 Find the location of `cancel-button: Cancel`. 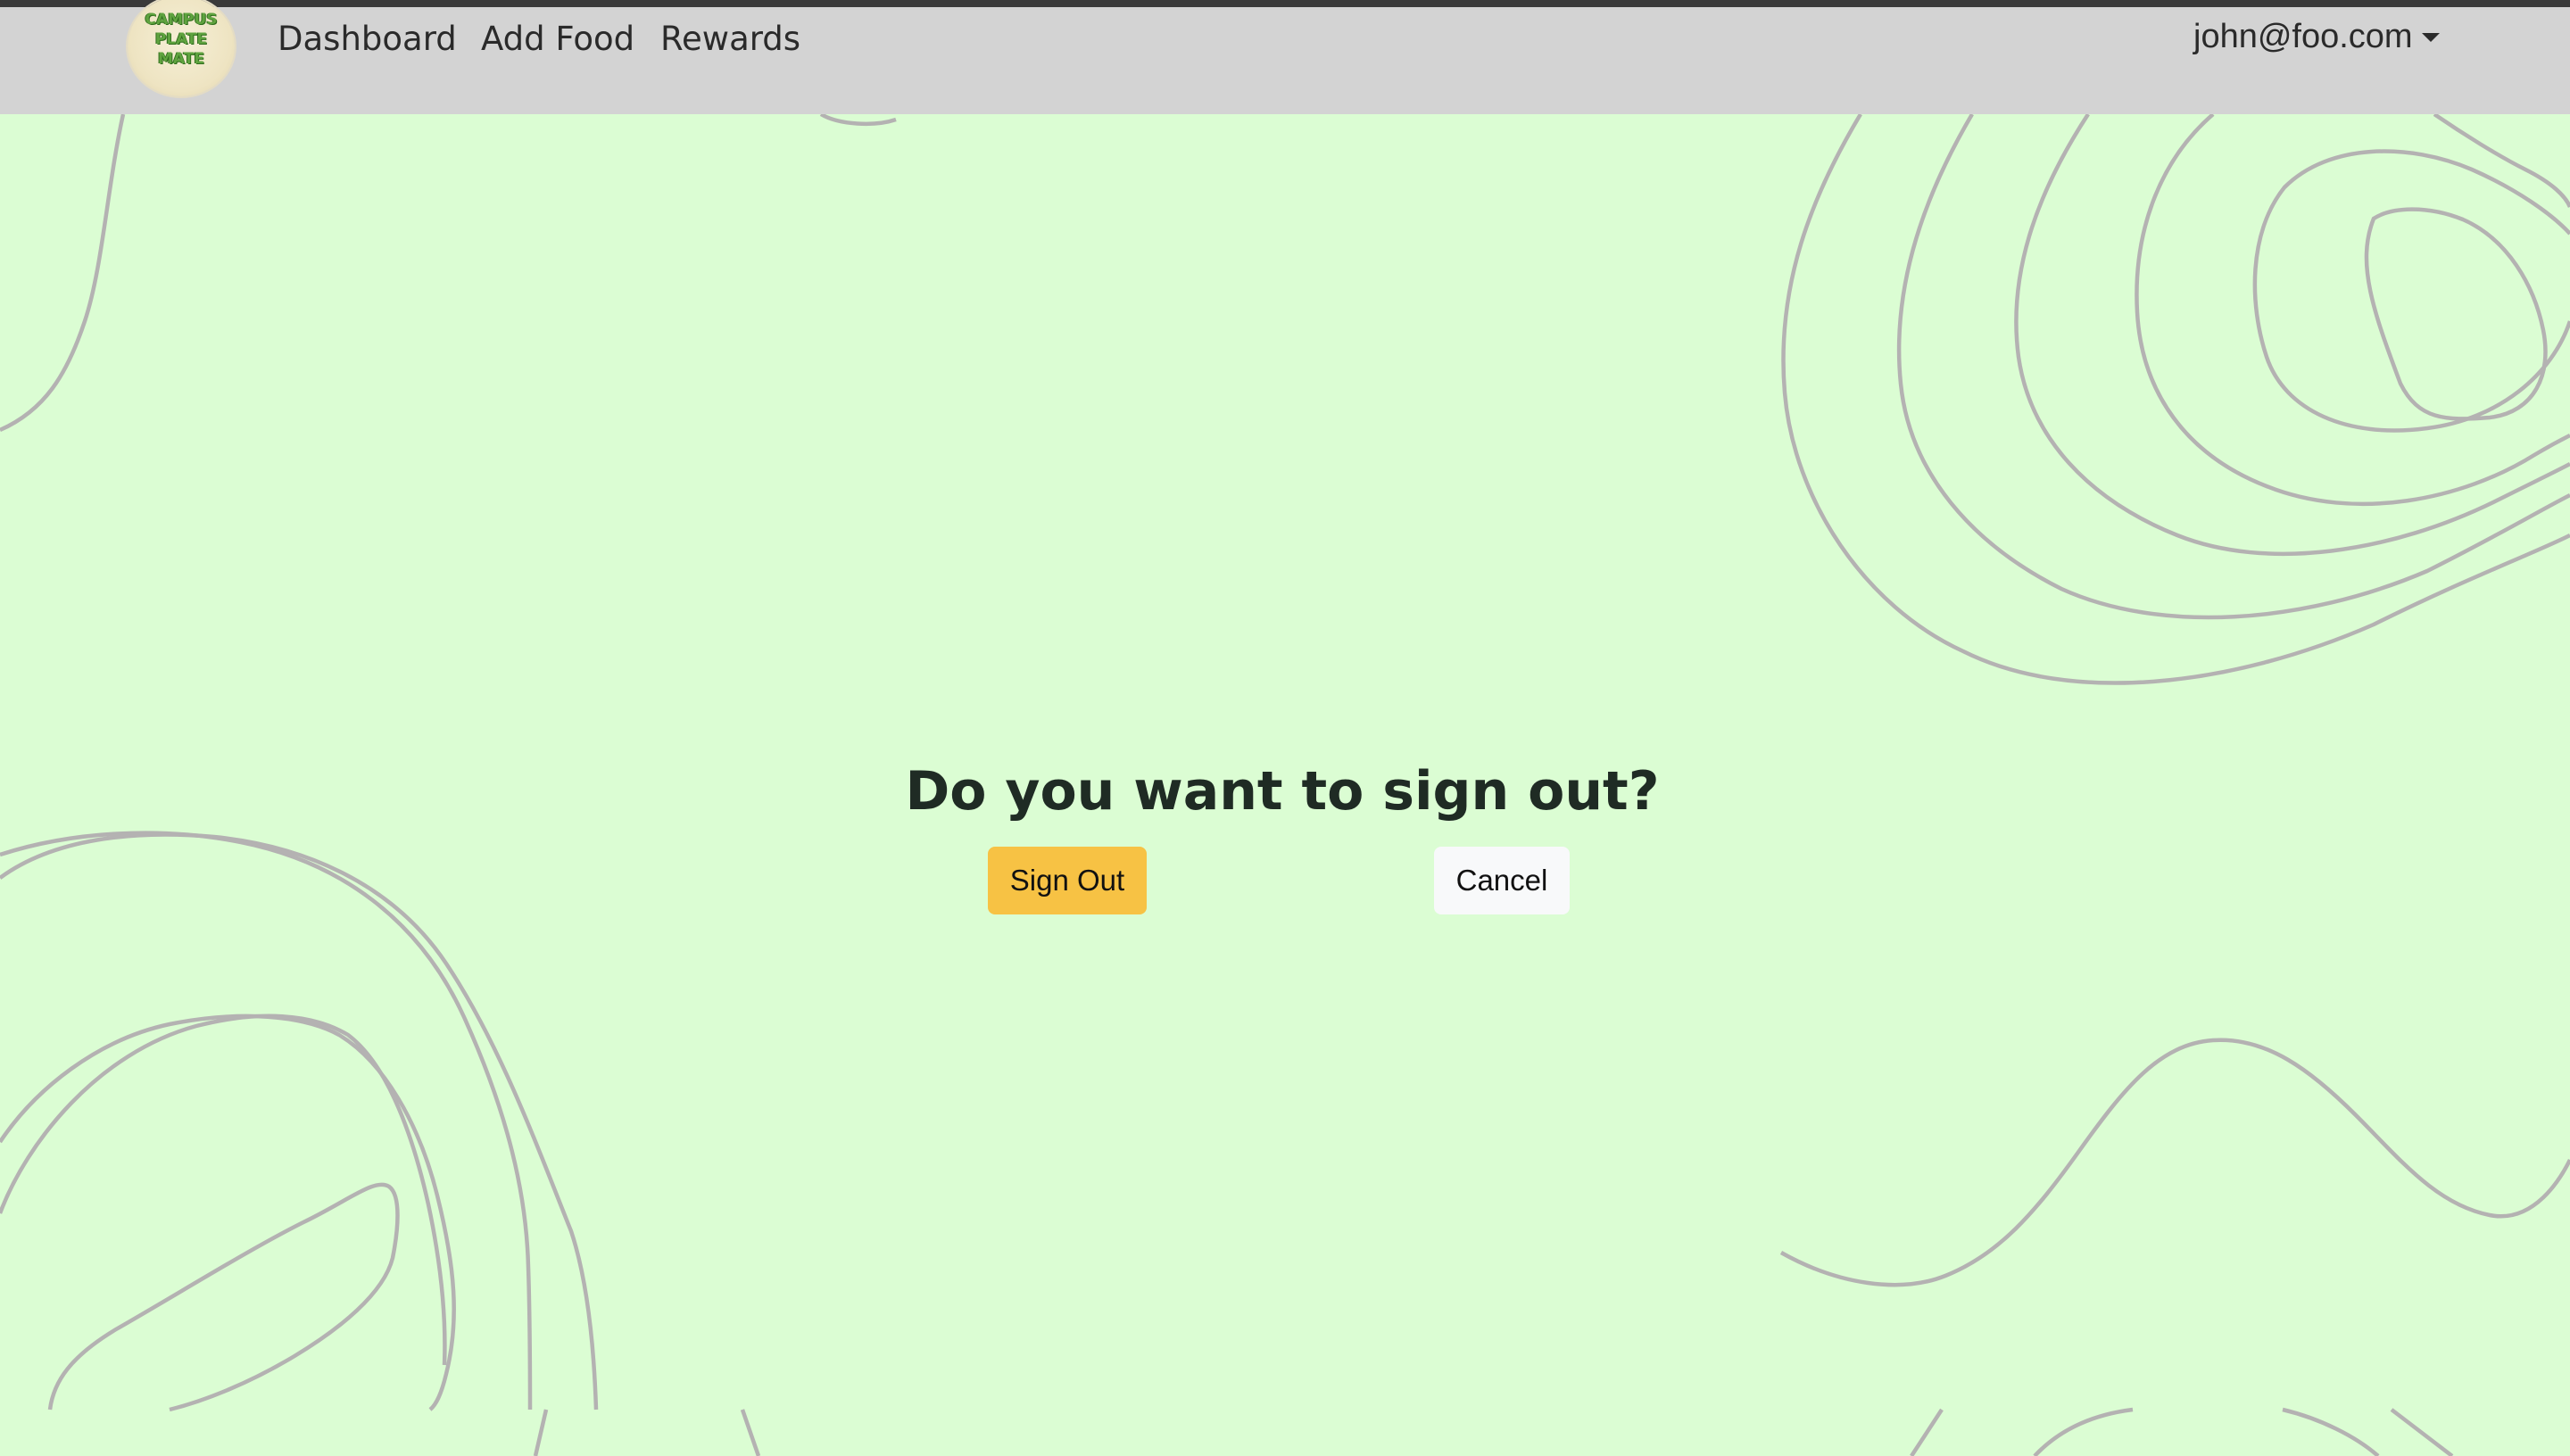

cancel-button: Cancel is located at coordinates (1502, 881).